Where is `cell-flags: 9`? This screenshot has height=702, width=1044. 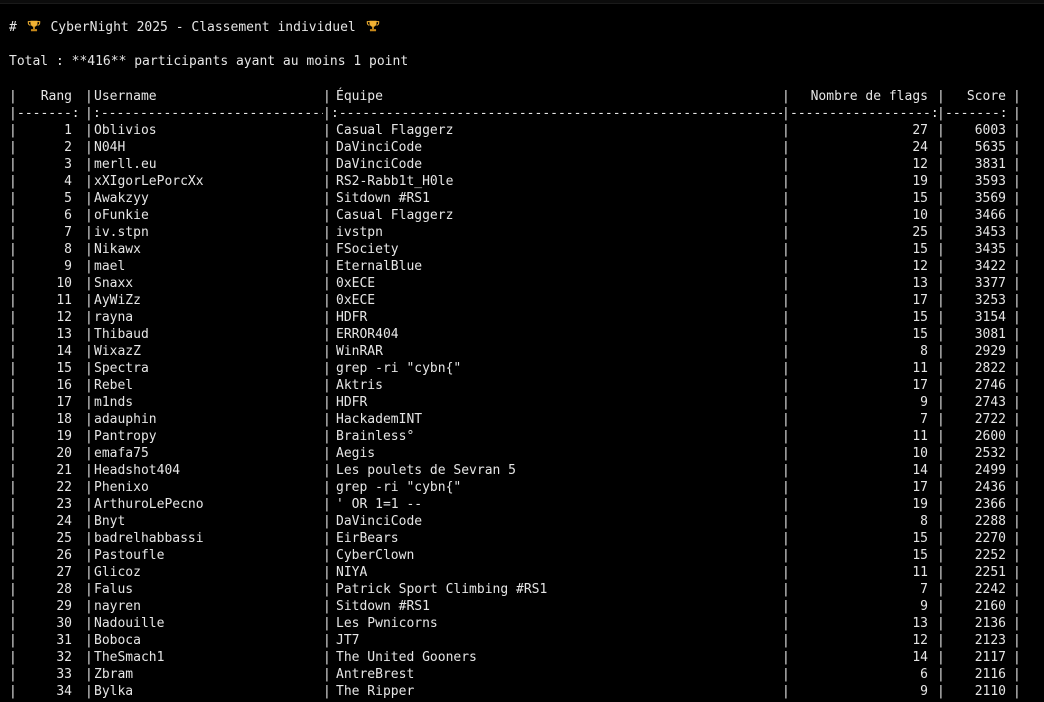 cell-flags: 9 is located at coordinates (924, 606).